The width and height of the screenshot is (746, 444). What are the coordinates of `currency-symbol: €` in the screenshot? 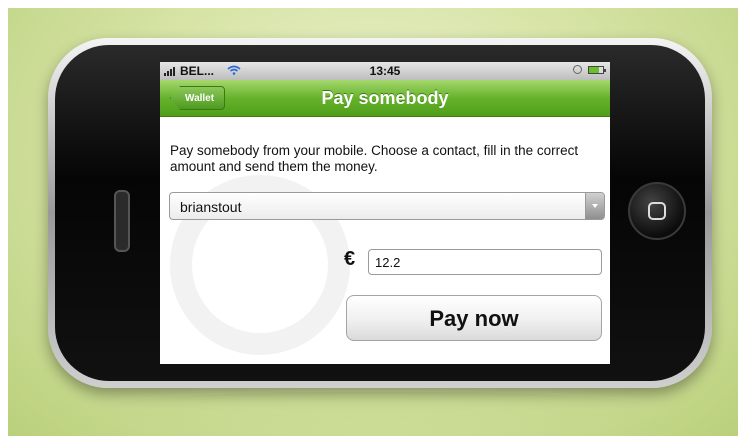 It's located at (350, 259).